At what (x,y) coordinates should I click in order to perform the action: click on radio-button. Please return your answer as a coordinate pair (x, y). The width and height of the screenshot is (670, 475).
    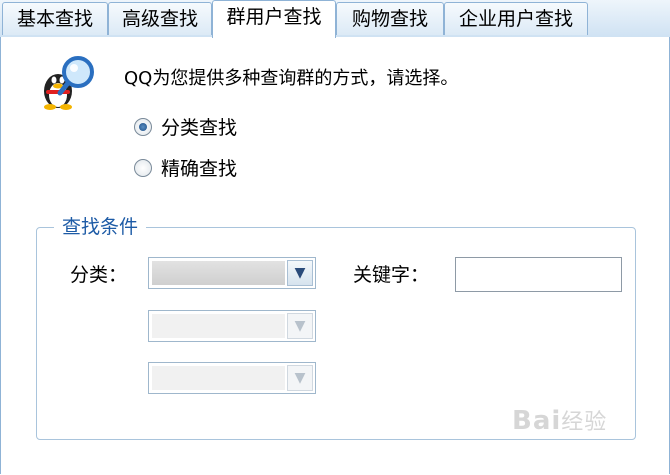
    Looking at the image, I should click on (143, 167).